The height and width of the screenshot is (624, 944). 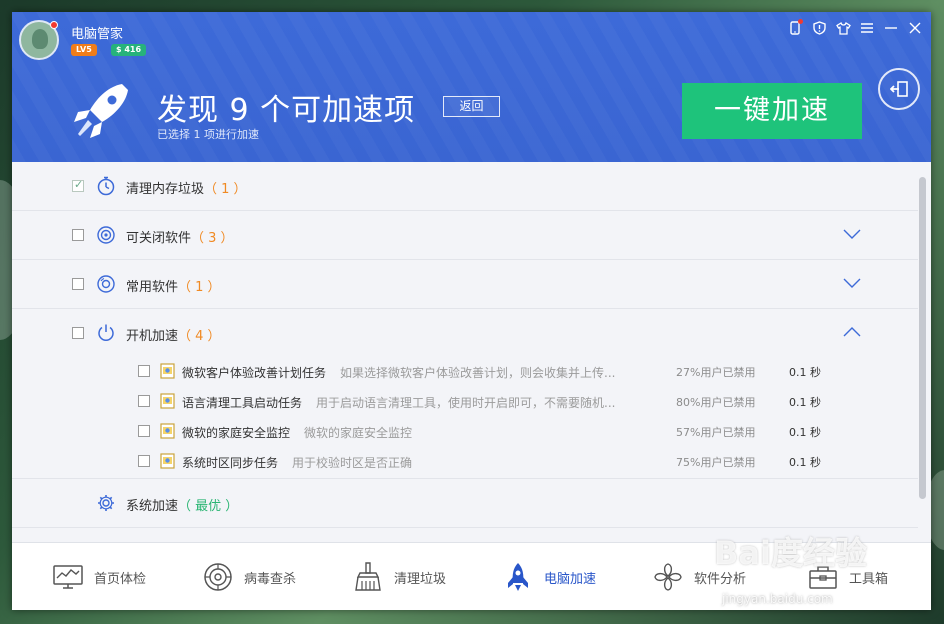 What do you see at coordinates (716, 462) in the screenshot?
I see `item-disabled-pct: 75%用户已禁用` at bounding box center [716, 462].